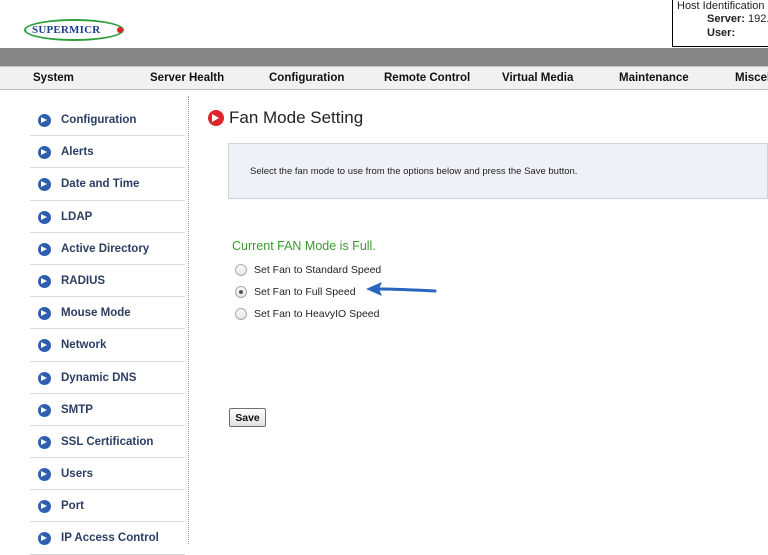  Describe the element at coordinates (107, 506) in the screenshot. I see `sidebar-item-port: Port` at that location.